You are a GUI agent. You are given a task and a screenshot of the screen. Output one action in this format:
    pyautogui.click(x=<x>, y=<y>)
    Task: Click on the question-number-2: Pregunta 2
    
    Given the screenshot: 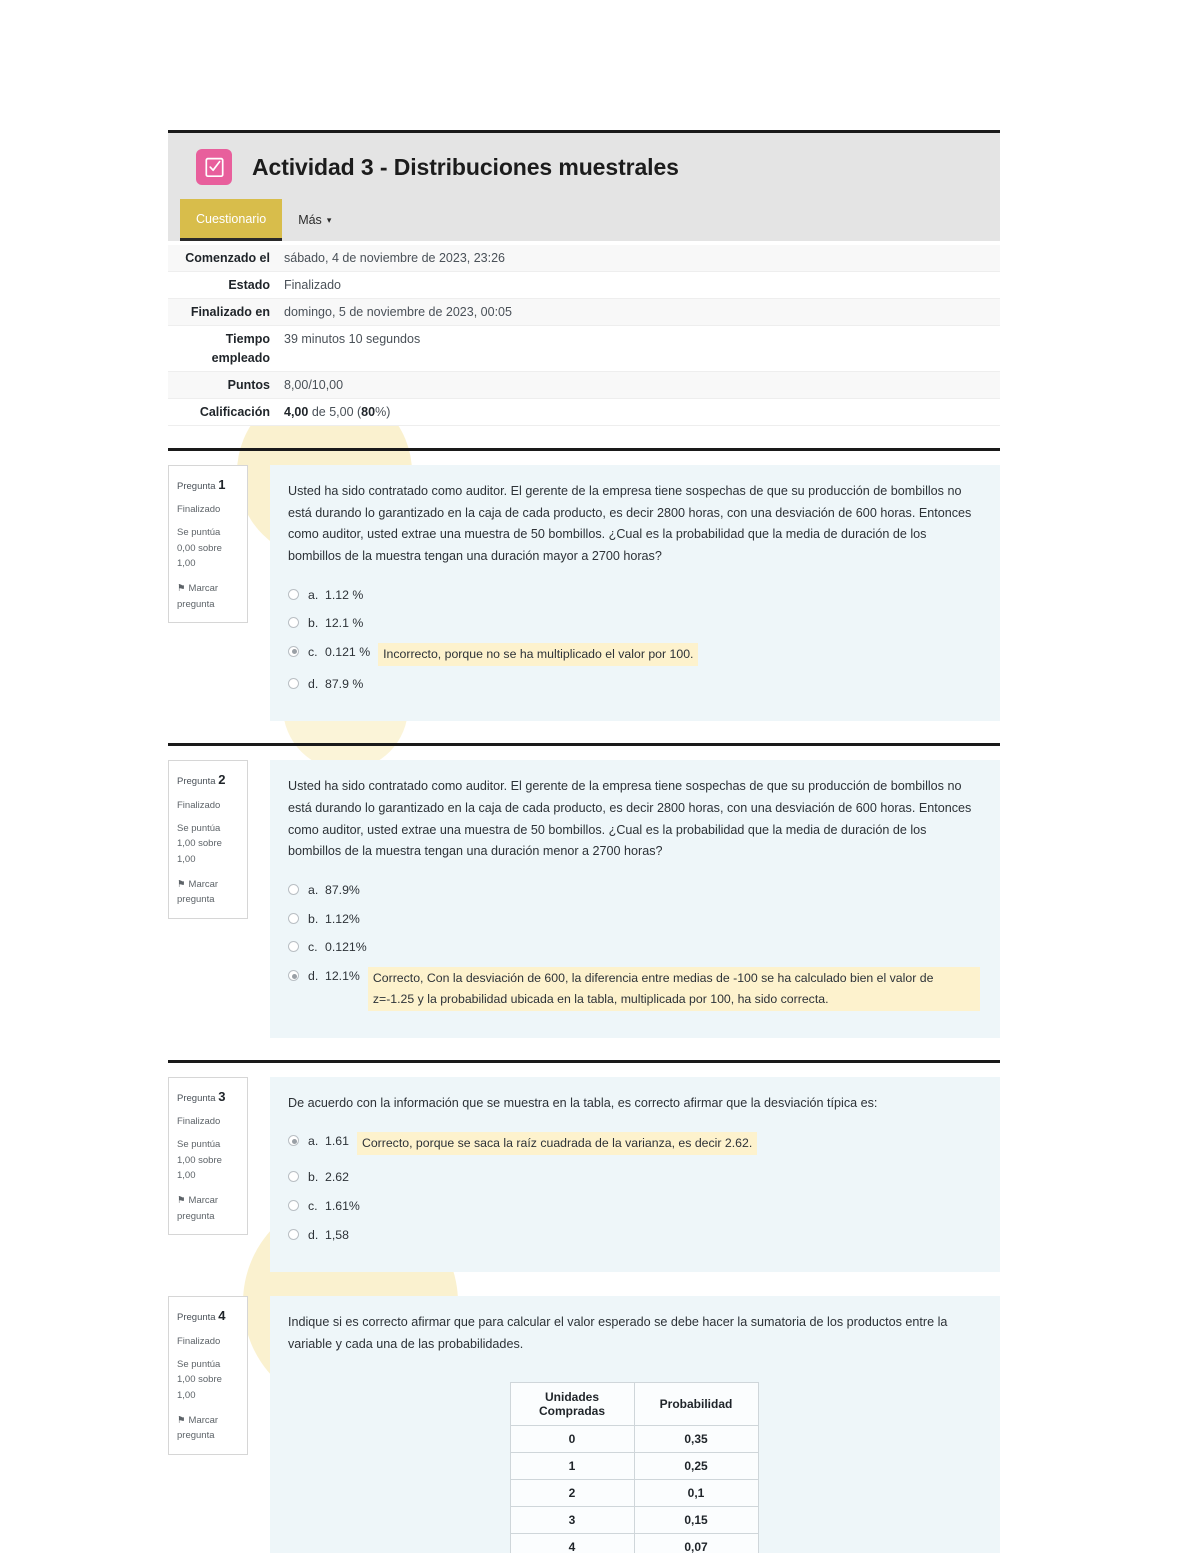 What is the action you would take?
    pyautogui.click(x=208, y=779)
    